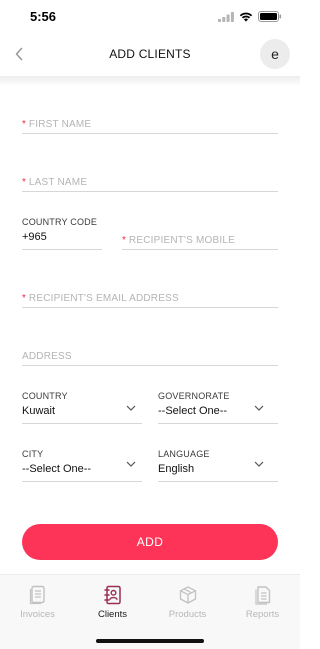 Image resolution: width=320 pixels, height=649 pixels. I want to click on tab-invoices-label: Invoices, so click(37, 614).